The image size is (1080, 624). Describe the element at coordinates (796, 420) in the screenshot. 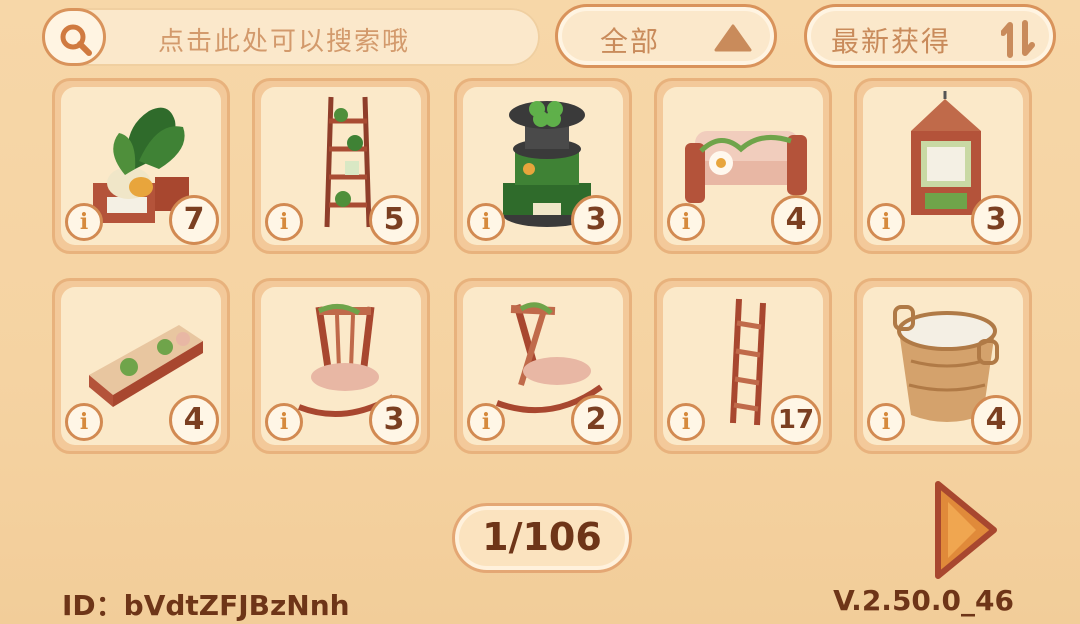

I see `item-count-badge: 17` at that location.